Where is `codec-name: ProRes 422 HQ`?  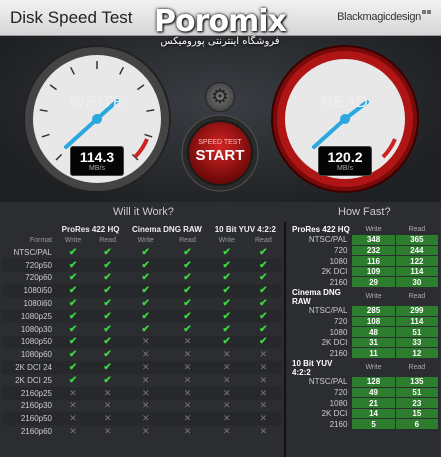 codec-name: ProRes 422 HQ is located at coordinates (321, 229).